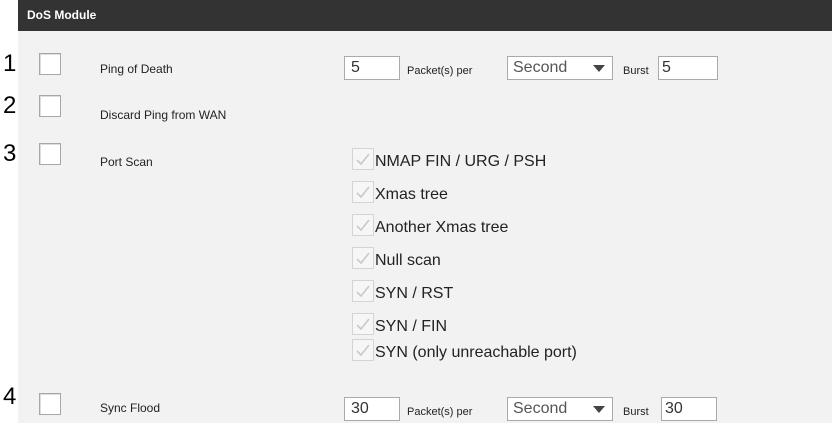 Image resolution: width=832 pixels, height=423 pixels. I want to click on module-title: DoS Module, so click(62, 15).